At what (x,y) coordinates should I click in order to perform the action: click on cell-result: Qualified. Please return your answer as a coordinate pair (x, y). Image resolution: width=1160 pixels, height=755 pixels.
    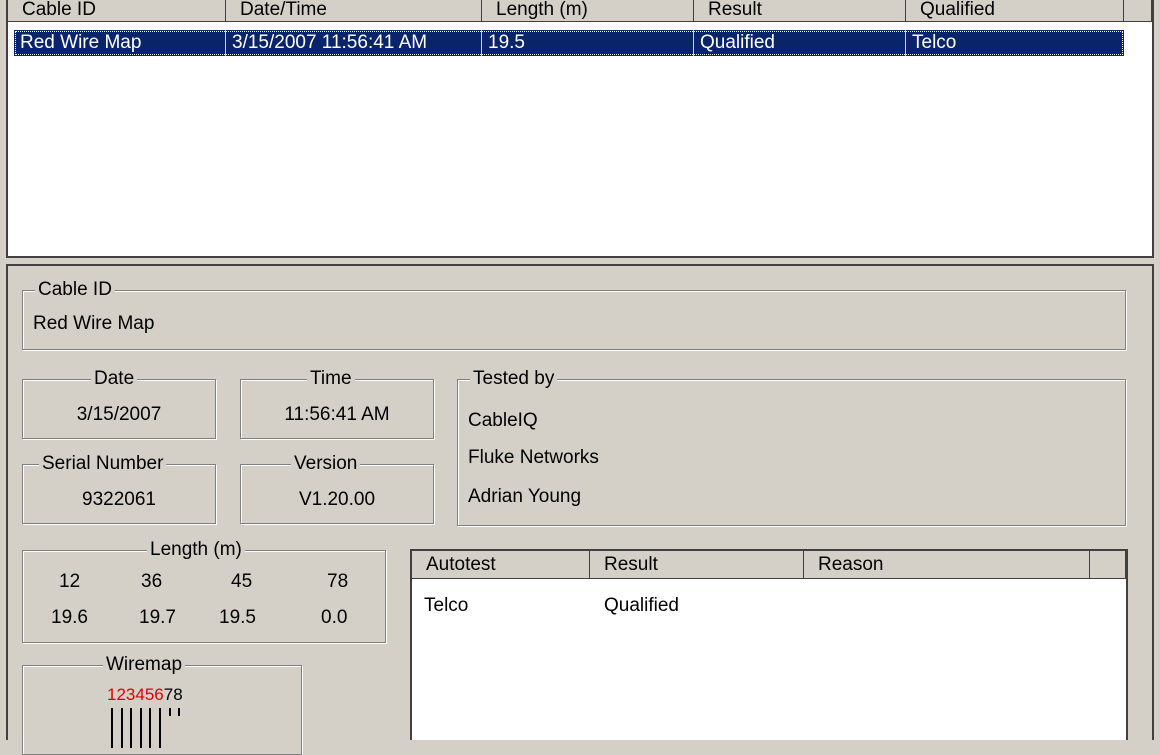
    Looking at the image, I should click on (800, 43).